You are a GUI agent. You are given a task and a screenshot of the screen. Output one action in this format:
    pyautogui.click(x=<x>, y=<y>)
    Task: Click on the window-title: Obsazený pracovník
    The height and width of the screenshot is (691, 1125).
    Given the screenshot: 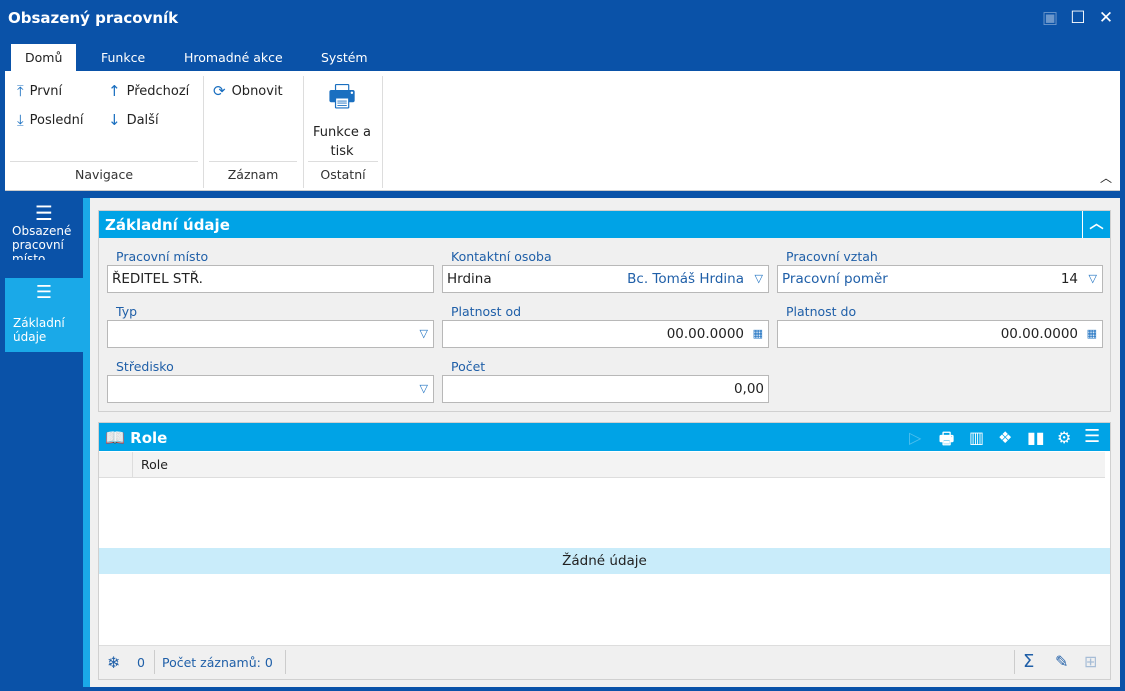 What is the action you would take?
    pyautogui.click(x=93, y=18)
    